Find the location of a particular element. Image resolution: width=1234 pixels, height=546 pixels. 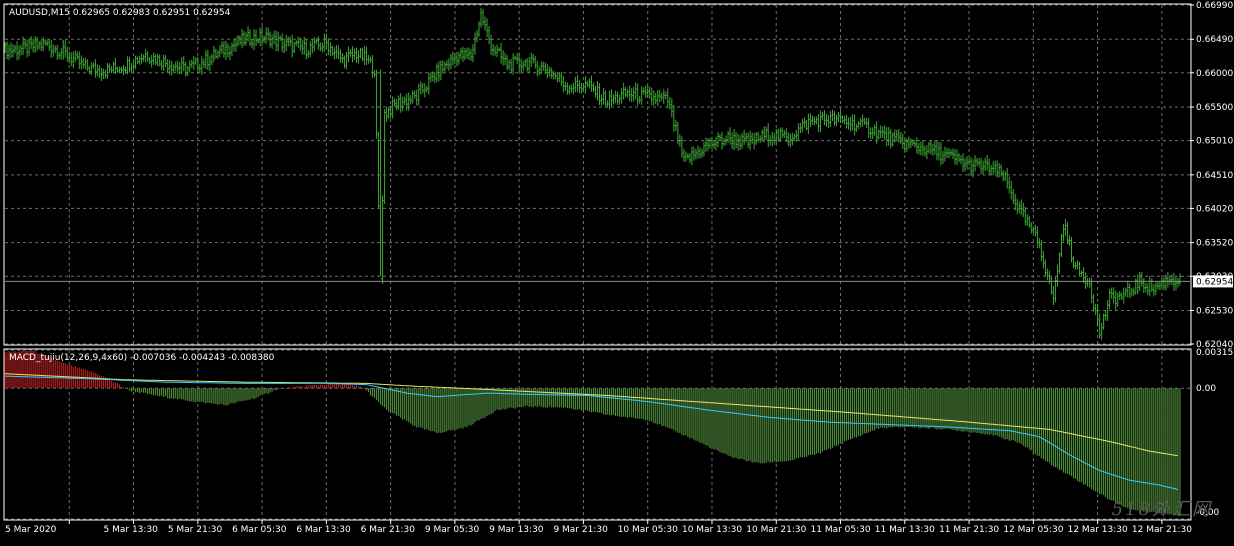

price-axis-label: 0.65010 is located at coordinates (1214, 142).